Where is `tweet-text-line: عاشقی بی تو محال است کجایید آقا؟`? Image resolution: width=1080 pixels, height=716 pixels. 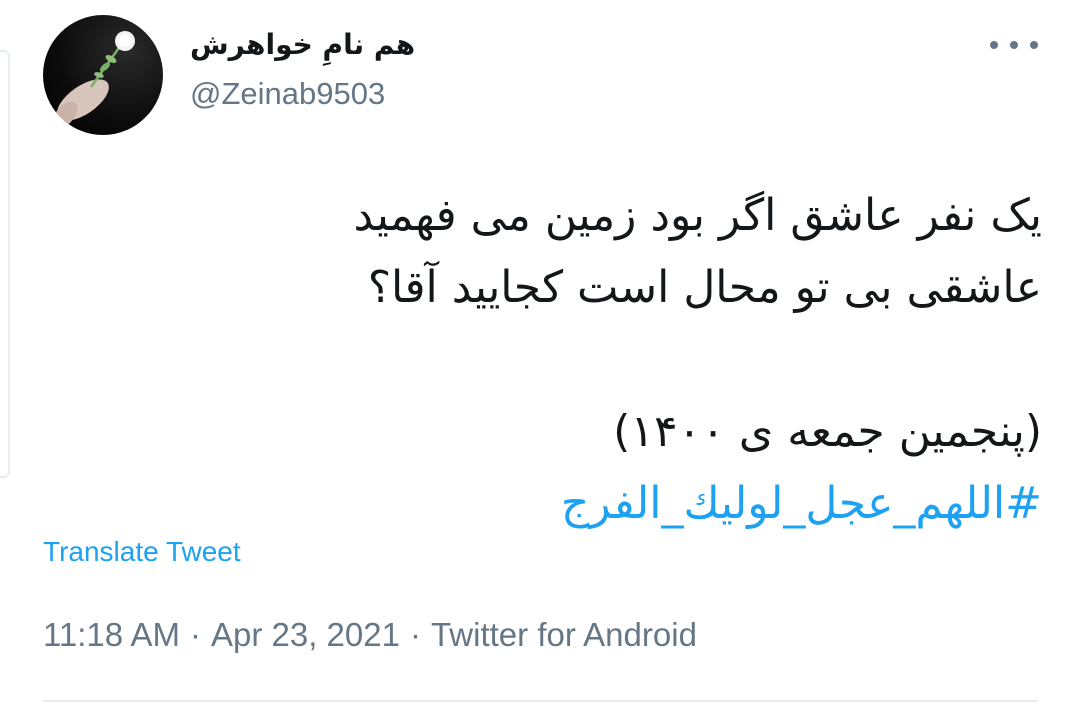
tweet-text-line: عاشقی بی تو محال است کجایید آقا؟ is located at coordinates (704, 287).